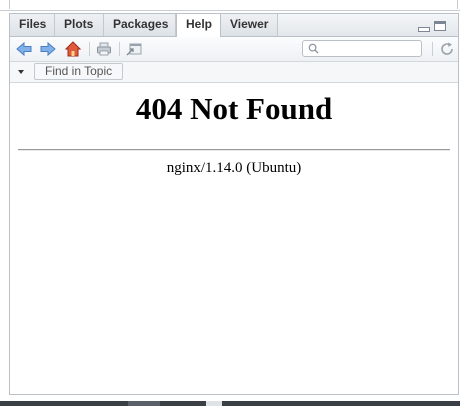  I want to click on tab-files: Files, so click(32, 25).